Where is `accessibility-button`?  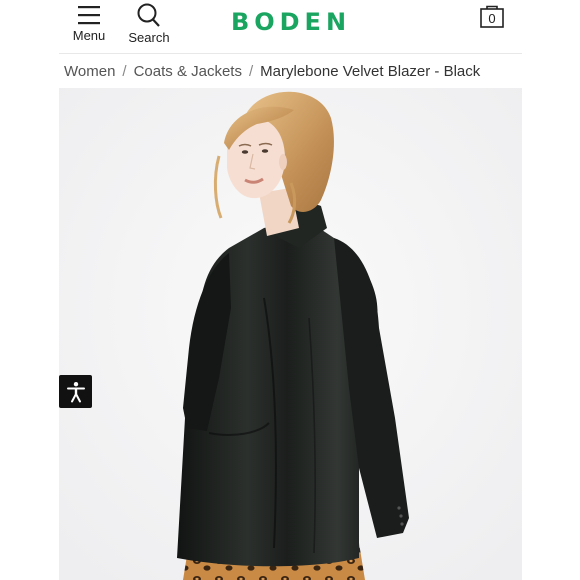 accessibility-button is located at coordinates (75, 391).